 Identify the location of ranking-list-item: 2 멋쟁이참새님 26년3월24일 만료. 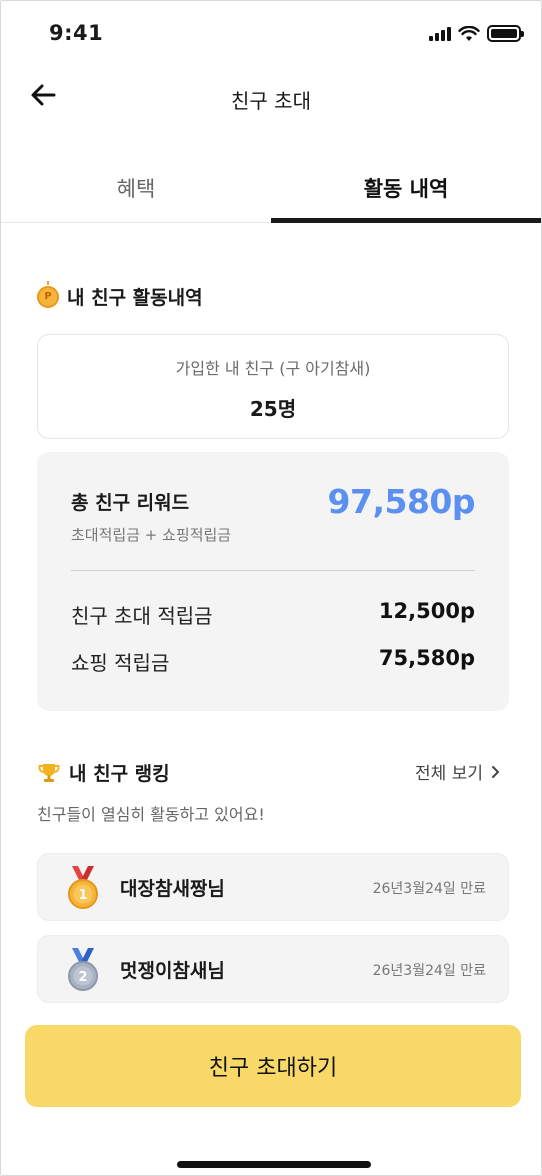
(273, 969).